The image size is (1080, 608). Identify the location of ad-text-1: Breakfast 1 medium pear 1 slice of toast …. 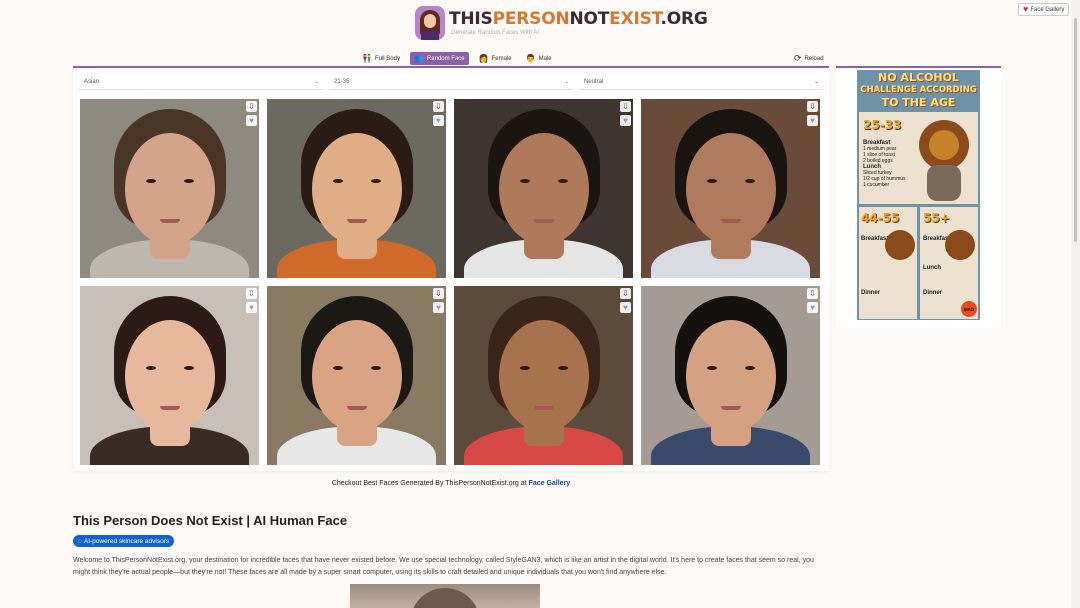
(884, 164).